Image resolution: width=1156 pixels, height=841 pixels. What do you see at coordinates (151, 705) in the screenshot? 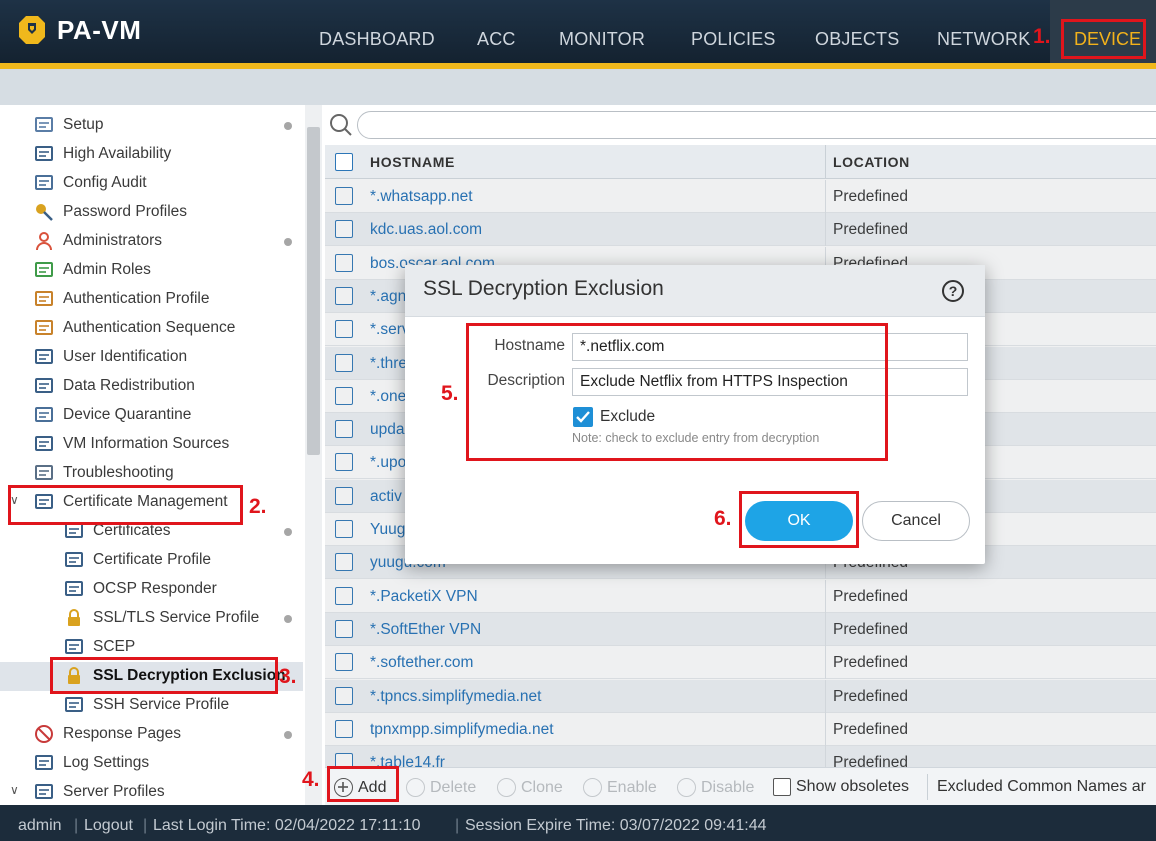
I see `sidebar-item: SSH Service Profile` at bounding box center [151, 705].